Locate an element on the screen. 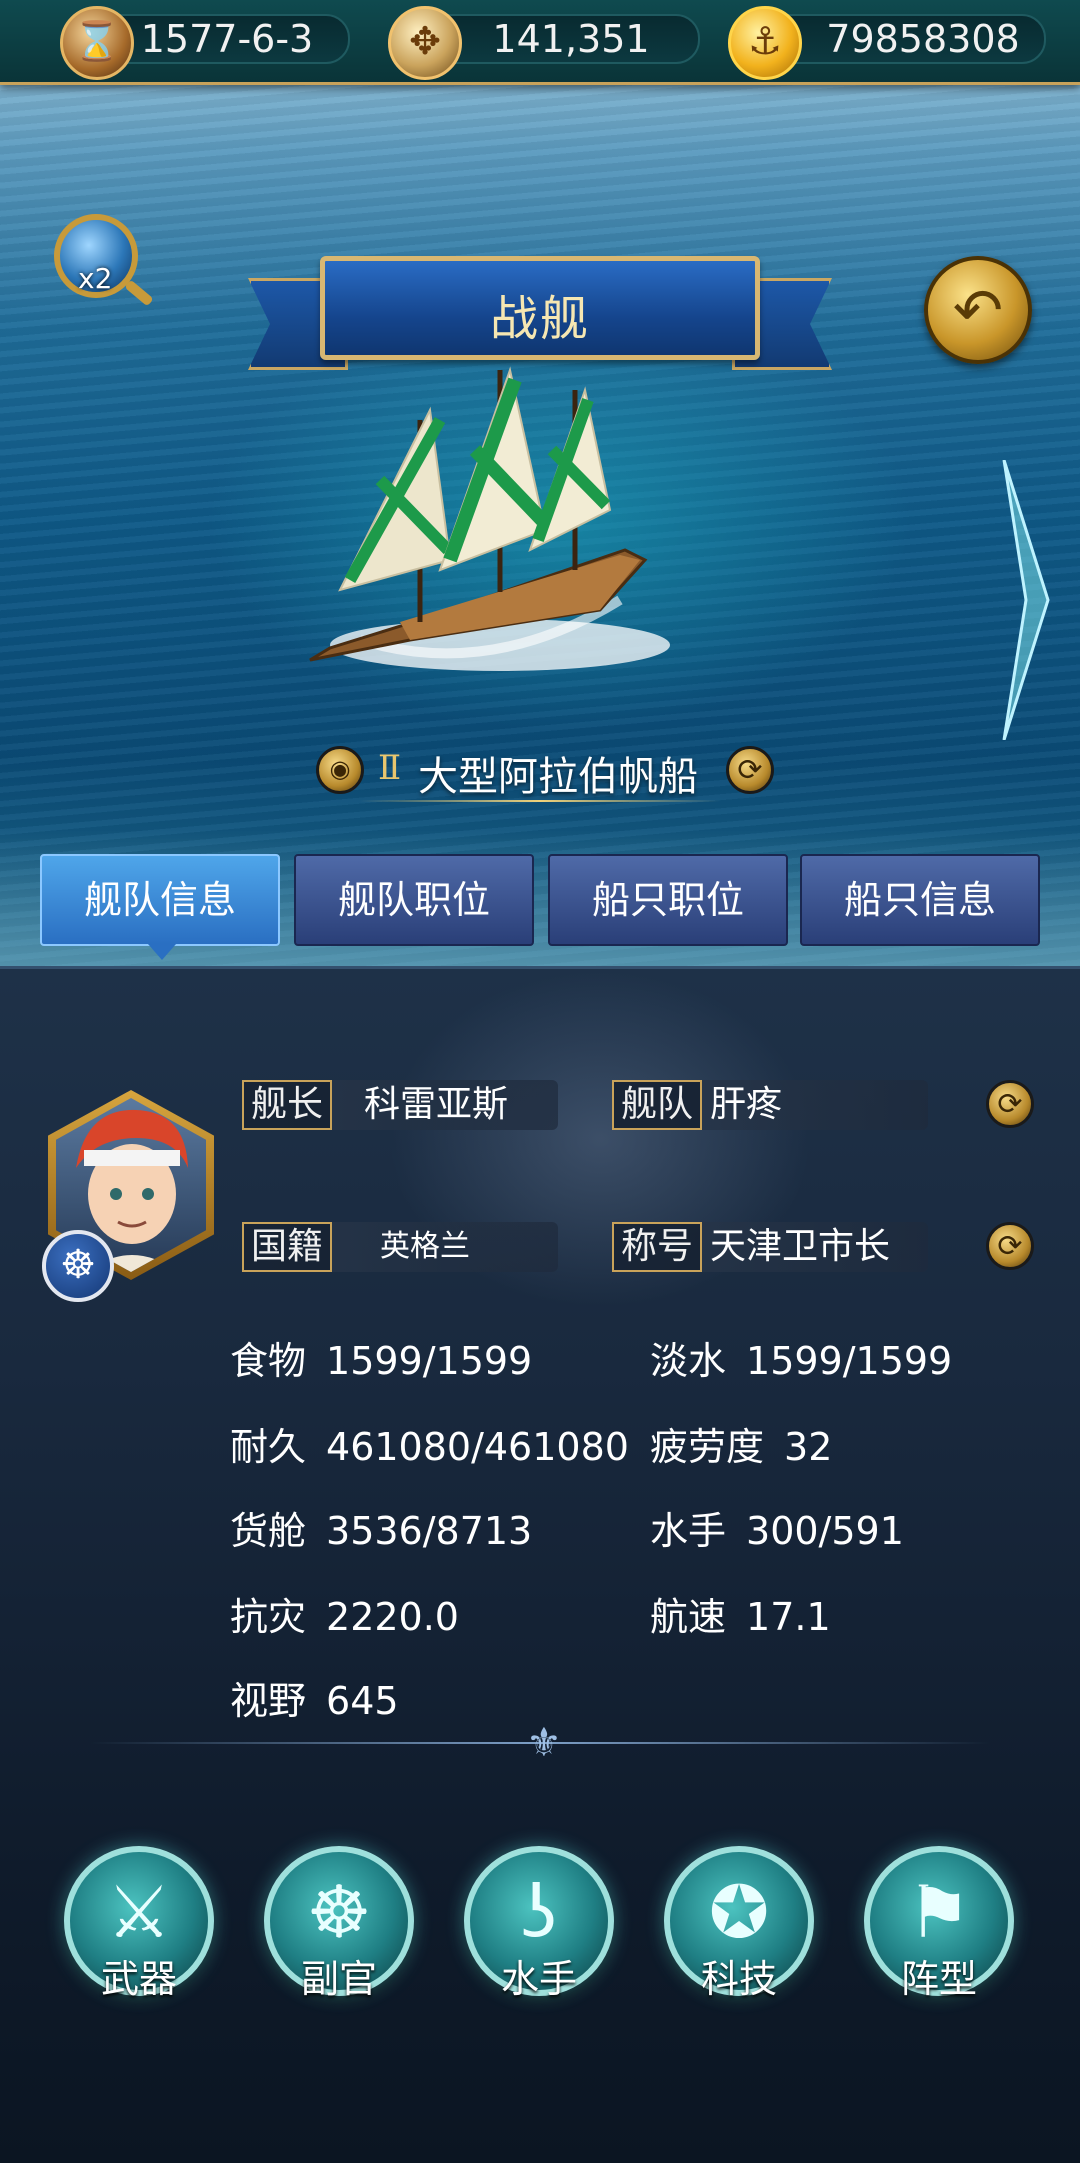 Image resolution: width=1080 pixels, height=2163 pixels. title-field: 称号 天津卫市长 is located at coordinates (770, 1247).